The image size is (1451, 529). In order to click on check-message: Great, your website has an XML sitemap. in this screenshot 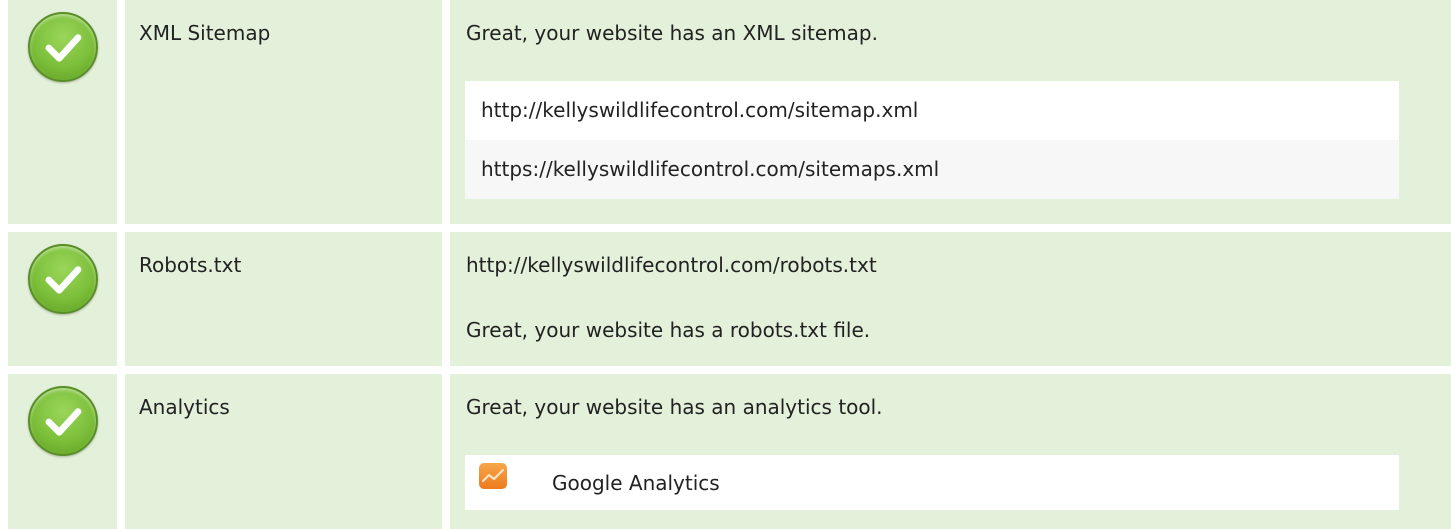, I will do `click(672, 33)`.